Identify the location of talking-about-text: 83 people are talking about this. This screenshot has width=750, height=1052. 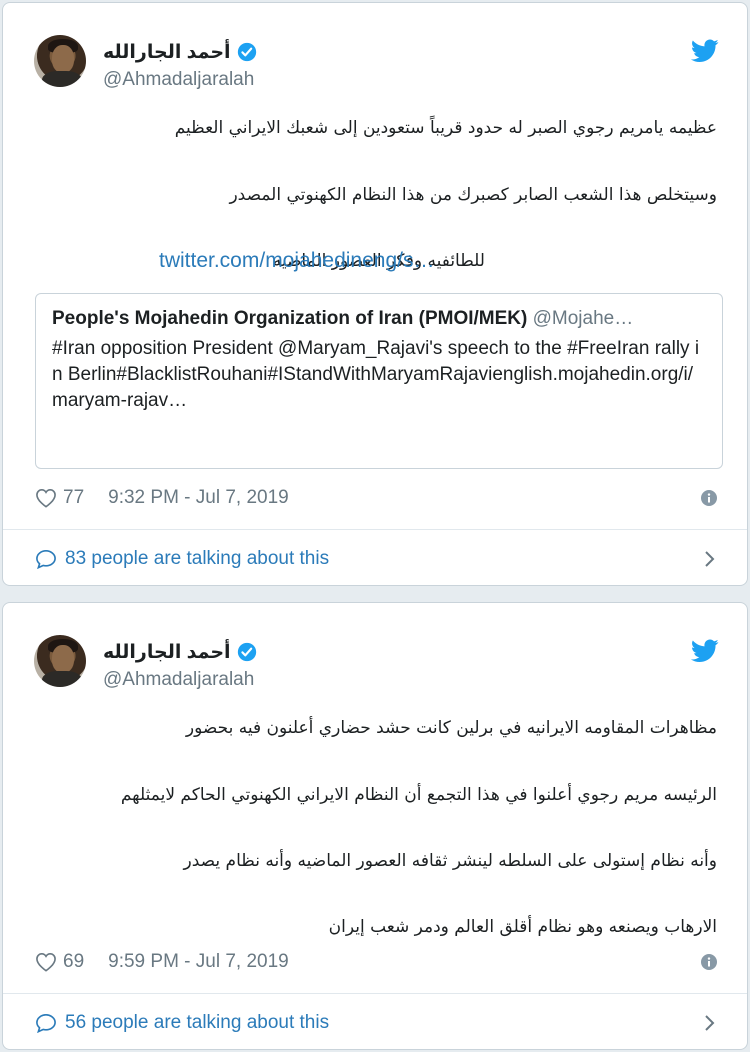
(197, 559).